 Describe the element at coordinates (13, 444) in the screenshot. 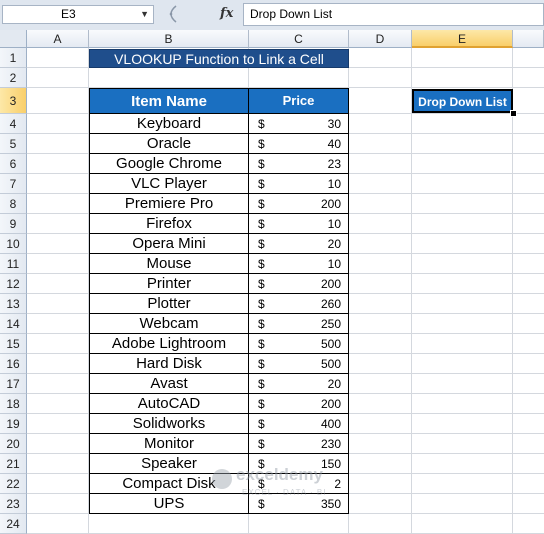

I see `row-header-20: 20` at that location.